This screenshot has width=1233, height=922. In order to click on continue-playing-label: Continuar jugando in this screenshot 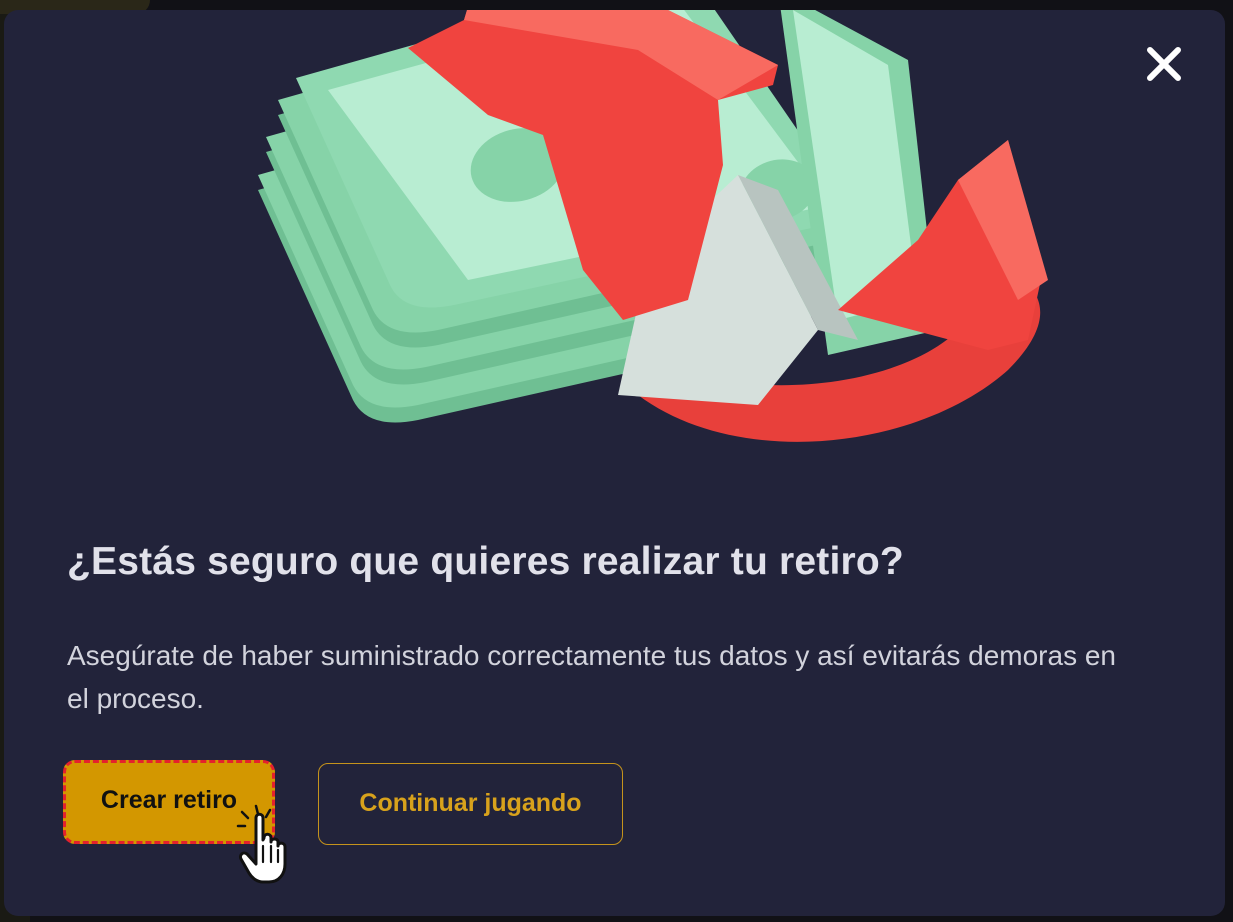, I will do `click(470, 802)`.